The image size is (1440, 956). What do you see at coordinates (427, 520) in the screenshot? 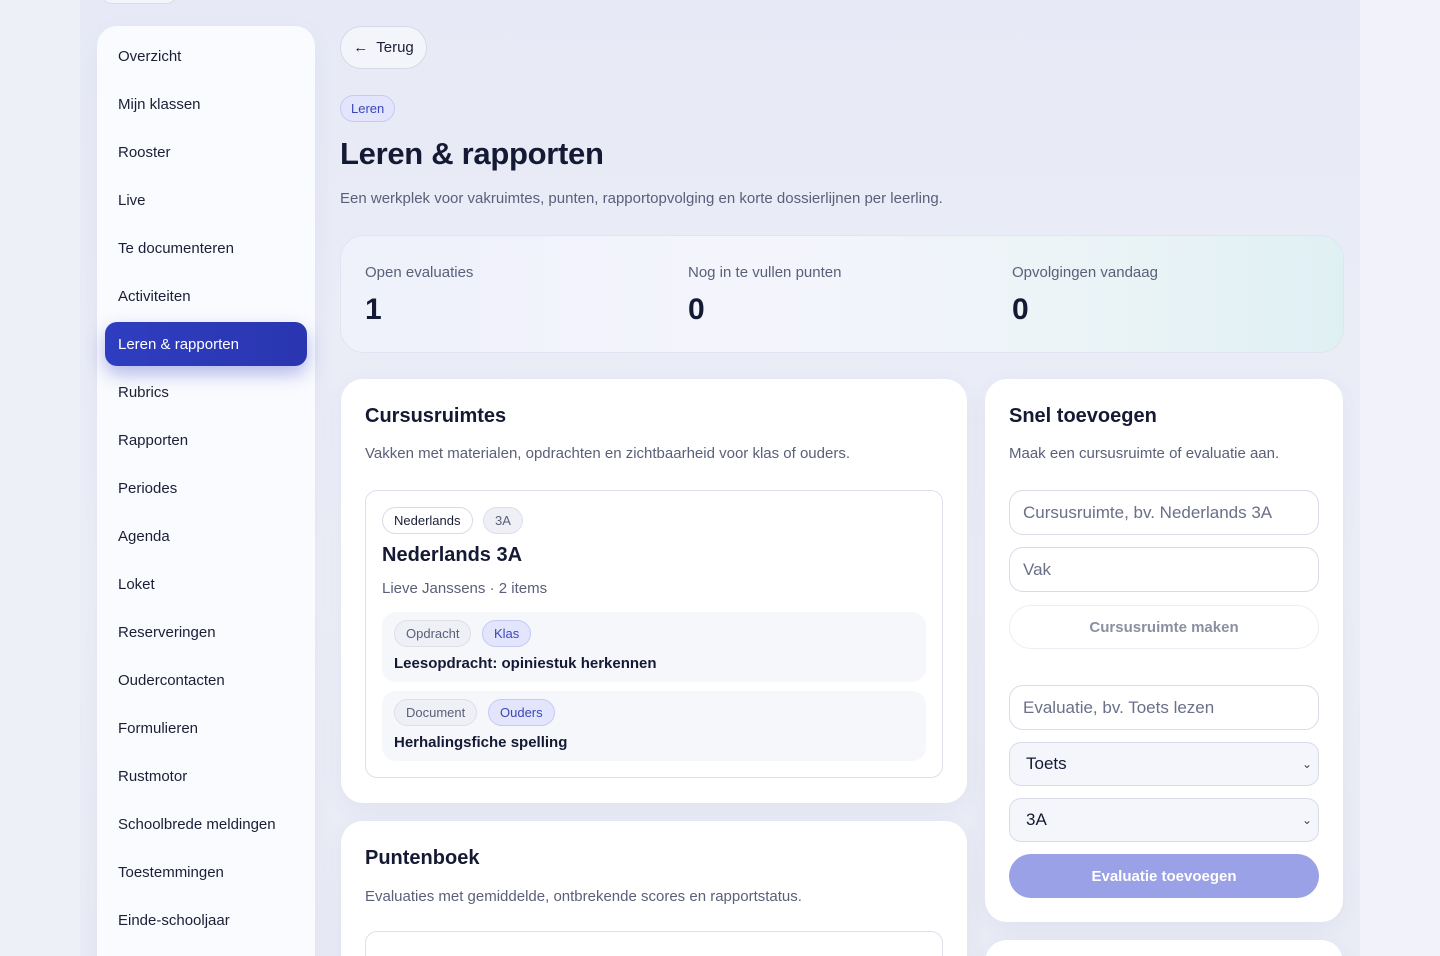
I see `subject-chip: Nederlands` at bounding box center [427, 520].